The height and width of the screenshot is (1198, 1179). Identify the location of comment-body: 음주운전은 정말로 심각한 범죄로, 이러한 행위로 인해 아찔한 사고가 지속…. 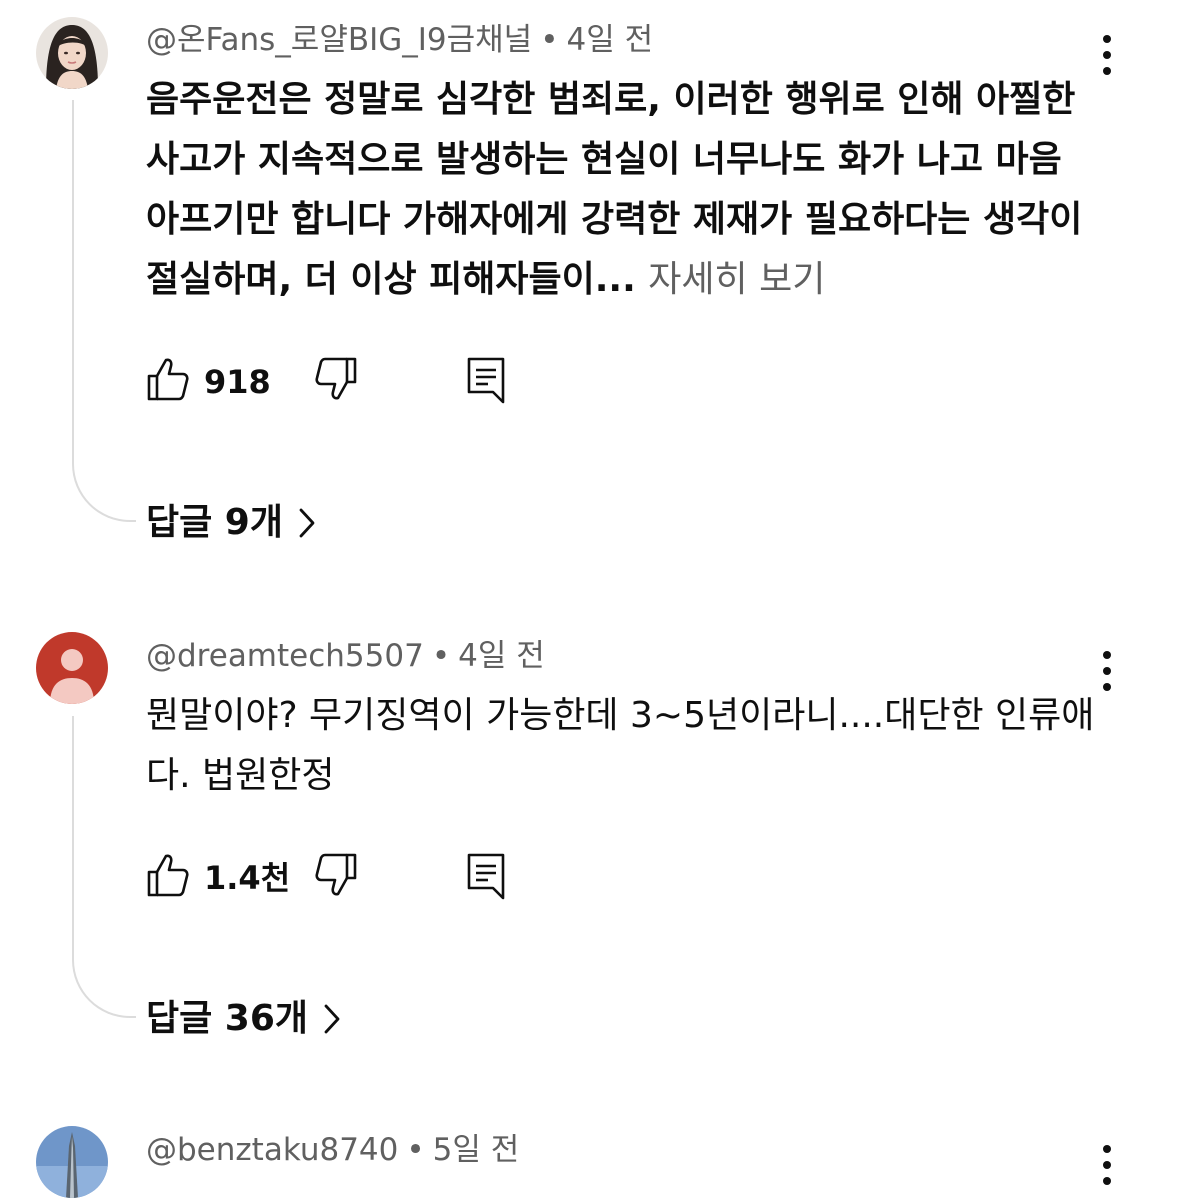
(614, 189).